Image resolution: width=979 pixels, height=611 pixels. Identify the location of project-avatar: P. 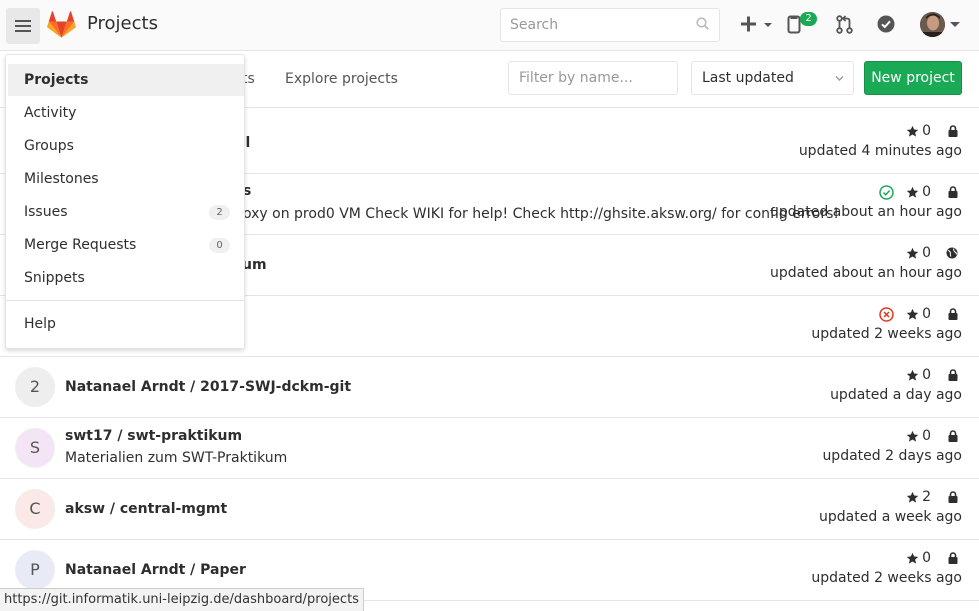
(35, 570).